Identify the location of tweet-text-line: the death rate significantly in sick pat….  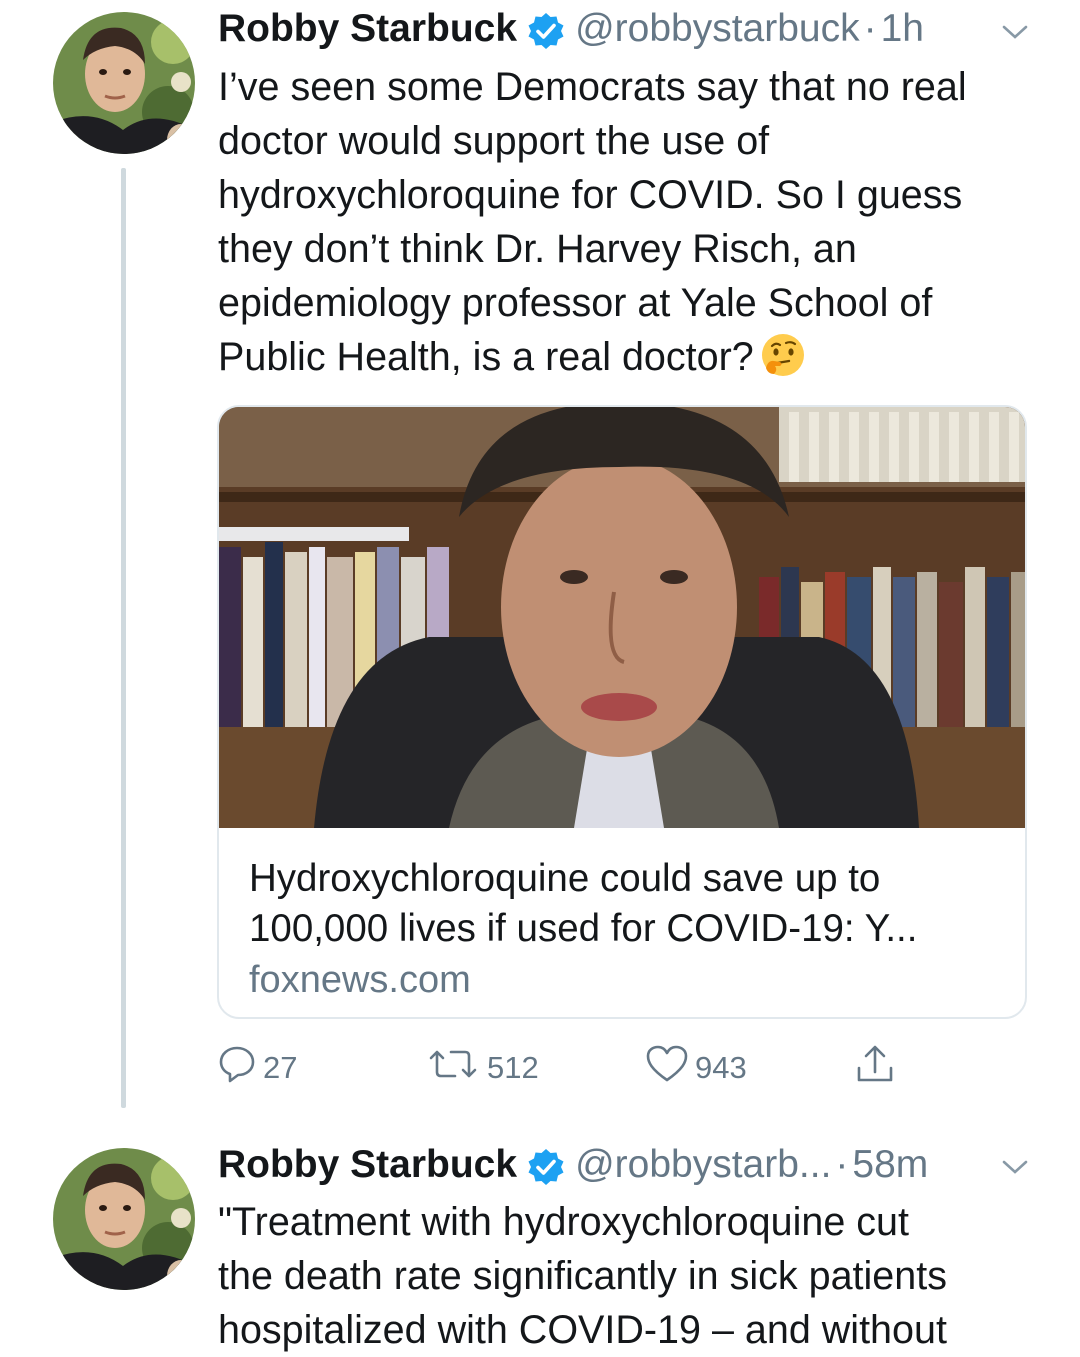
(582, 1276).